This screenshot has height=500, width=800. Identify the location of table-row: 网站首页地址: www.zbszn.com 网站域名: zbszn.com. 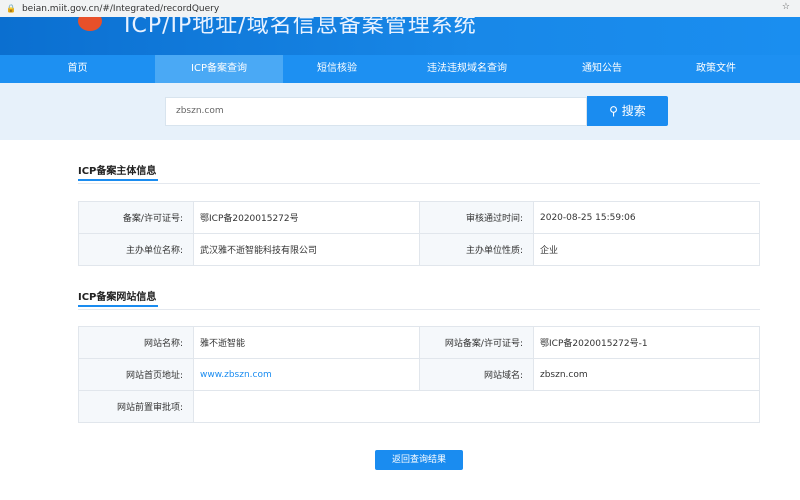
(419, 374).